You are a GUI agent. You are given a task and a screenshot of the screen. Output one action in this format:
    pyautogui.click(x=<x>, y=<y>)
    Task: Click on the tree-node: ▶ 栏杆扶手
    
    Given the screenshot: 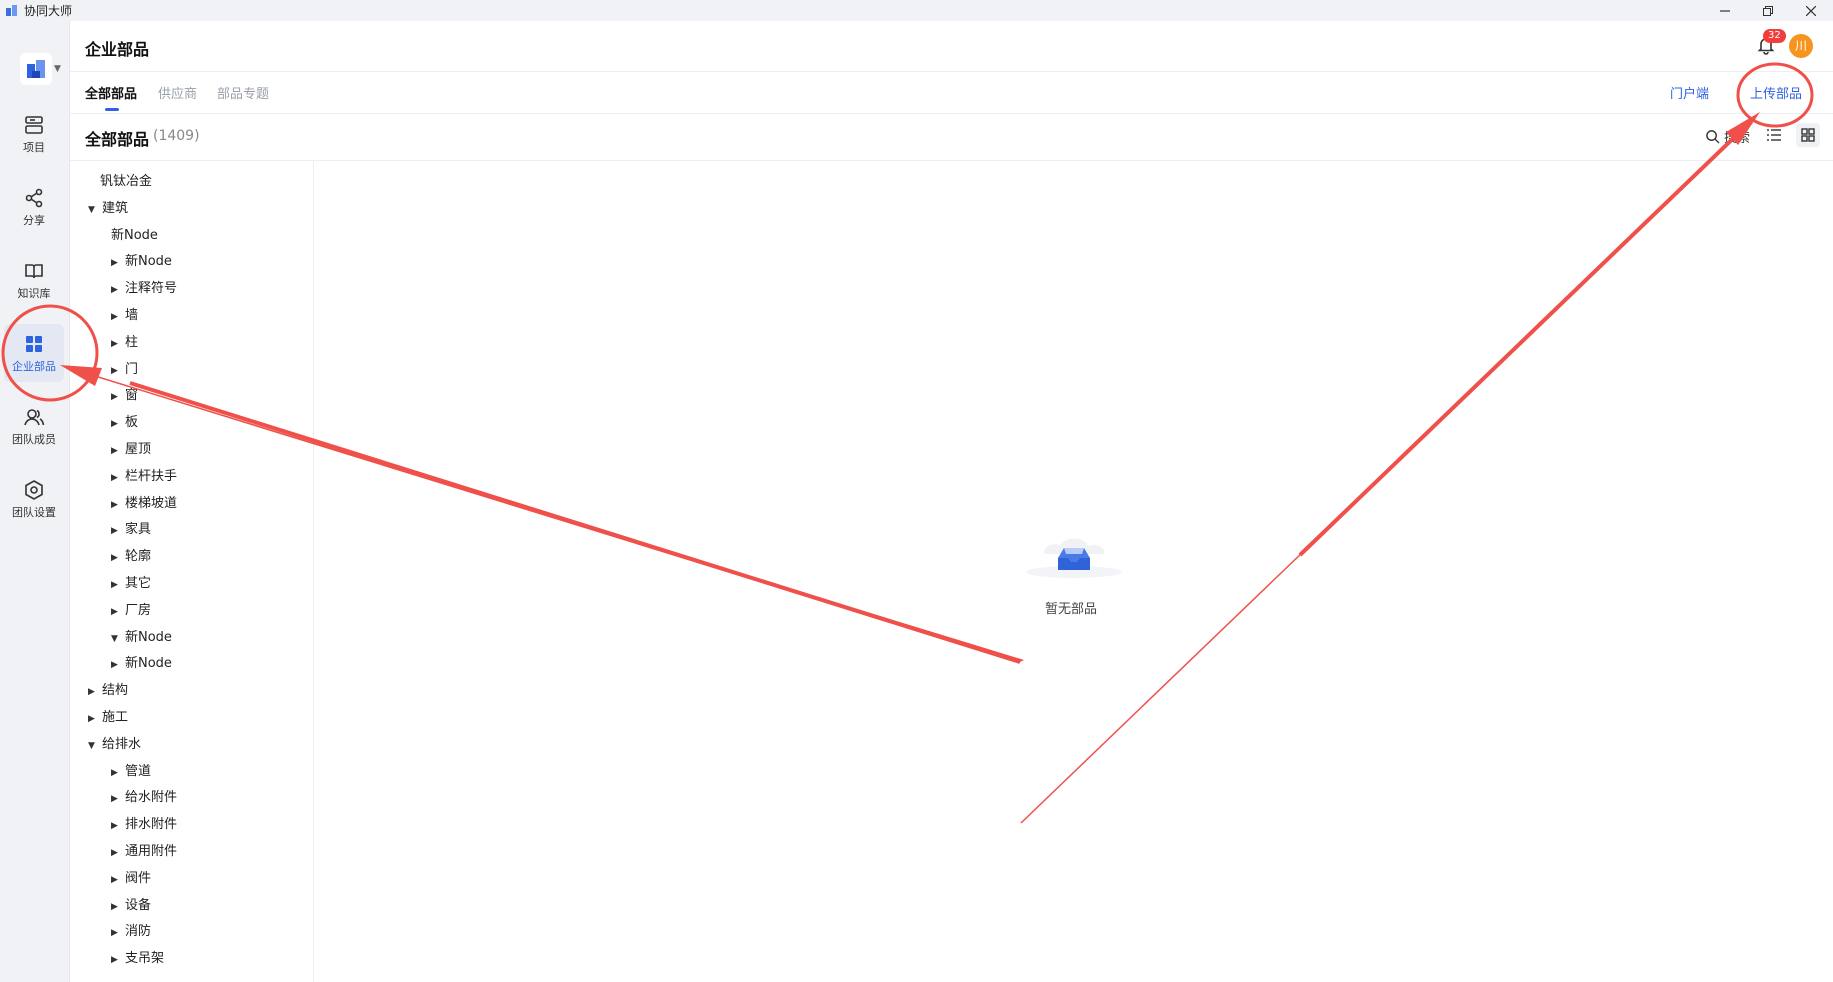 What is the action you would take?
    pyautogui.click(x=144, y=477)
    